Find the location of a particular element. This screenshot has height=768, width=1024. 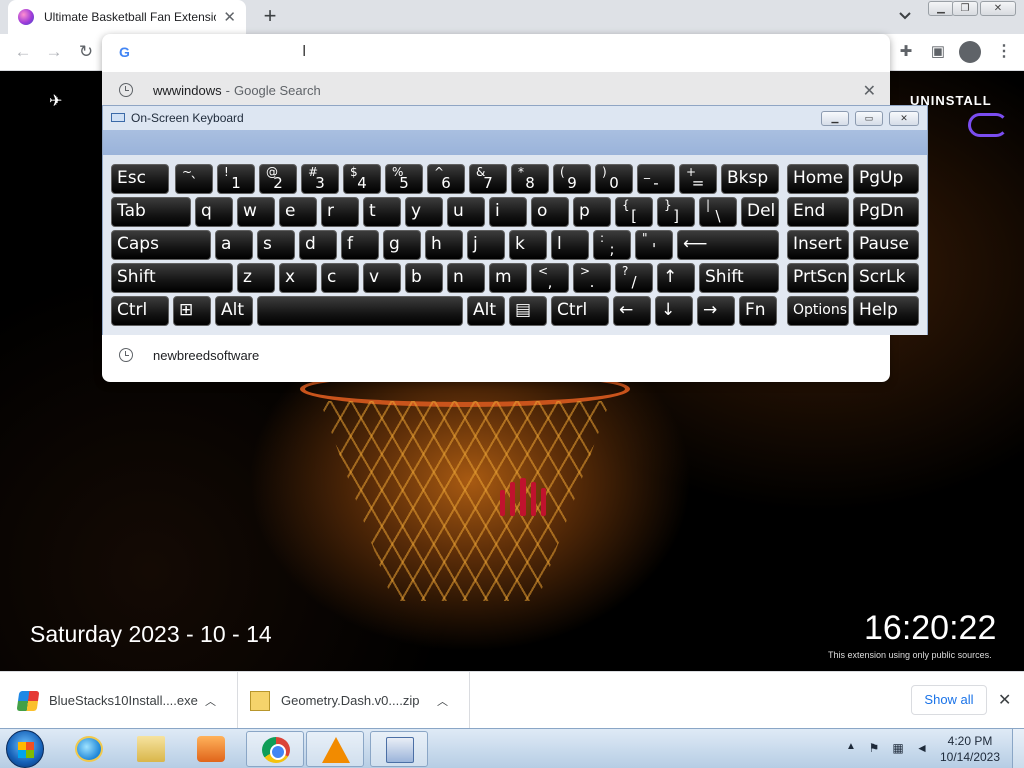

close-download-bar-icon: ✕ is located at coordinates (1004, 700).